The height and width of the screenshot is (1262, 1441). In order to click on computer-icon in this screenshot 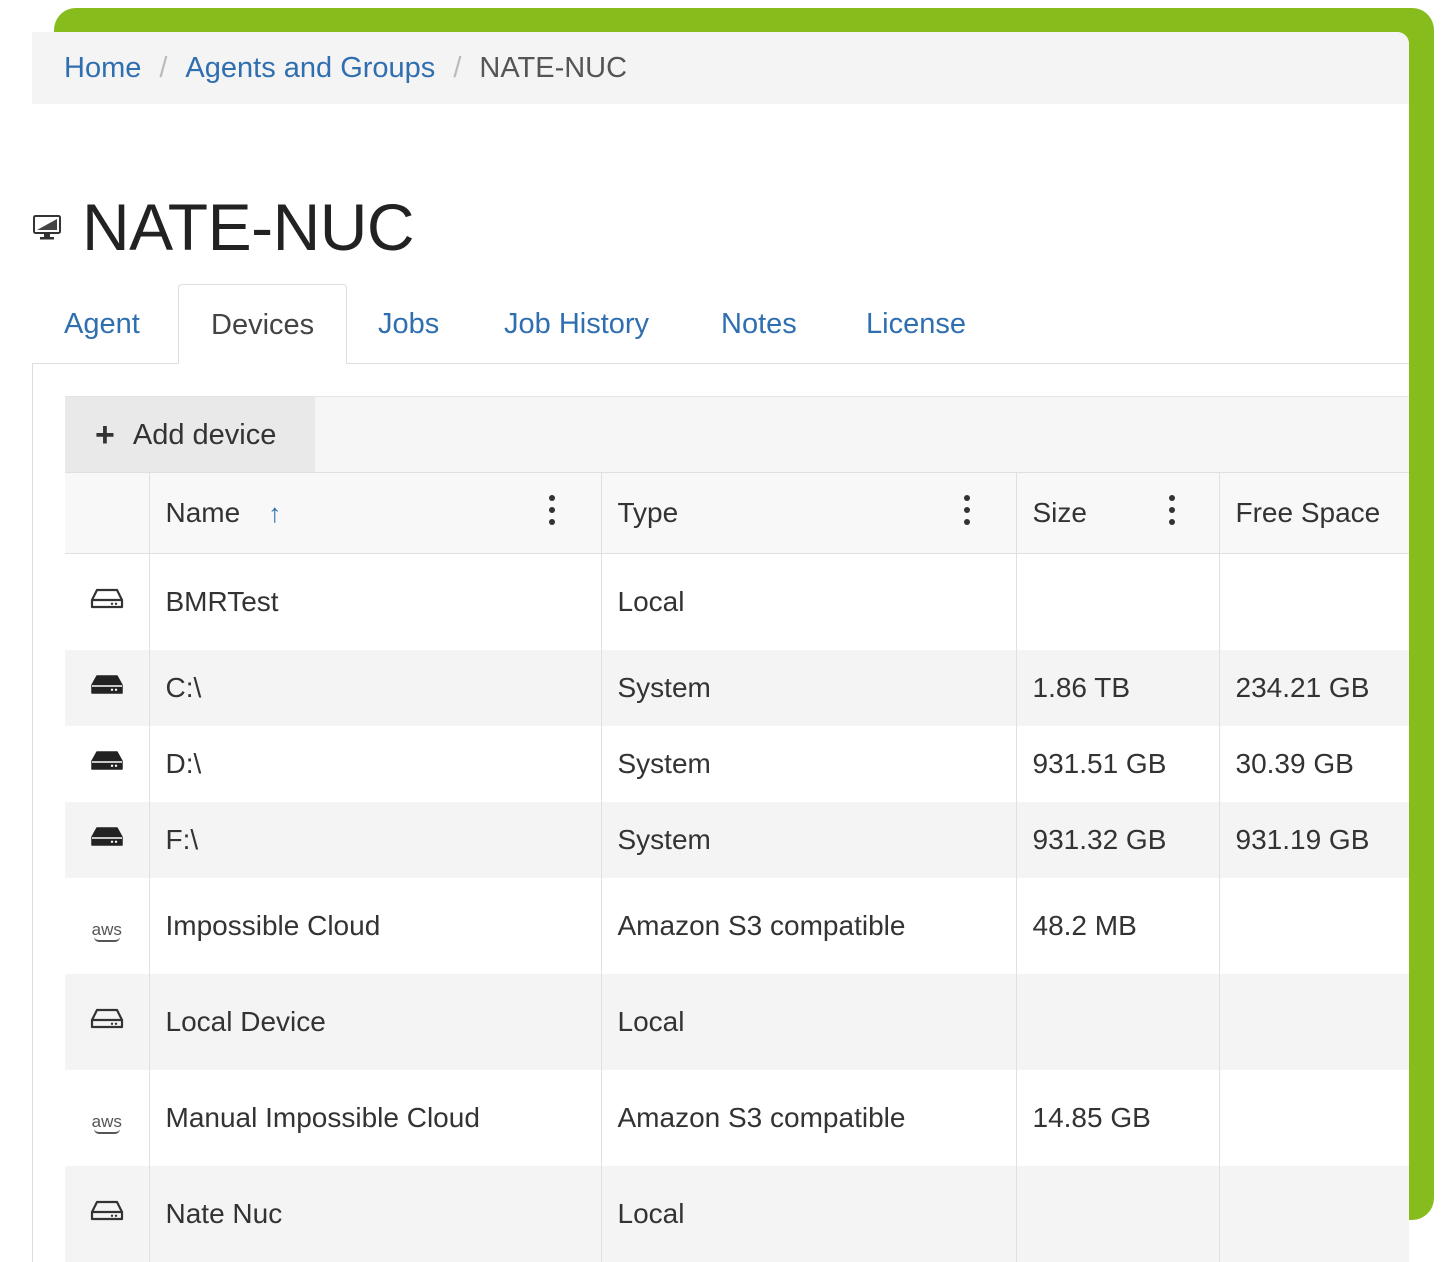, I will do `click(47, 227)`.